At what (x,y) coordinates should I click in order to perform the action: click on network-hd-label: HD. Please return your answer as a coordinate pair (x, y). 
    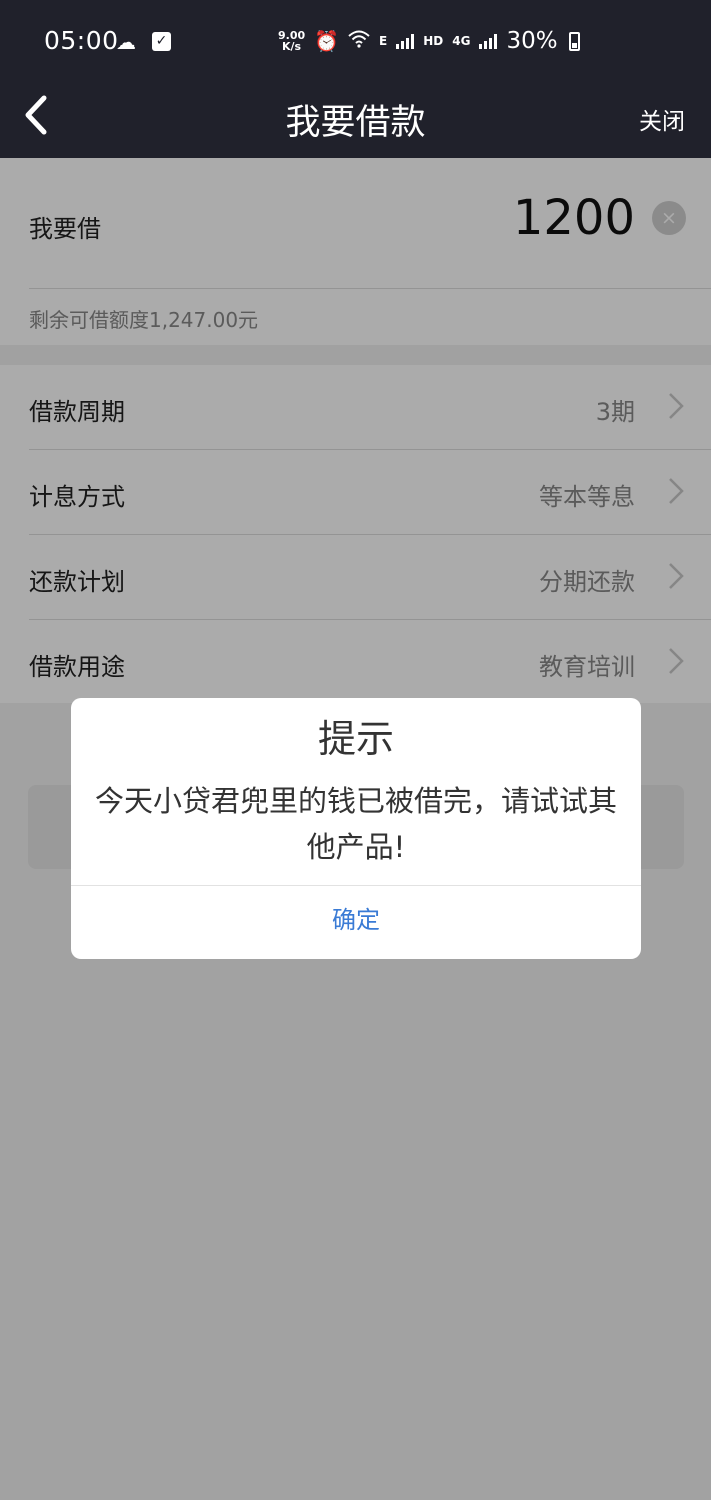
    Looking at the image, I should click on (433, 41).